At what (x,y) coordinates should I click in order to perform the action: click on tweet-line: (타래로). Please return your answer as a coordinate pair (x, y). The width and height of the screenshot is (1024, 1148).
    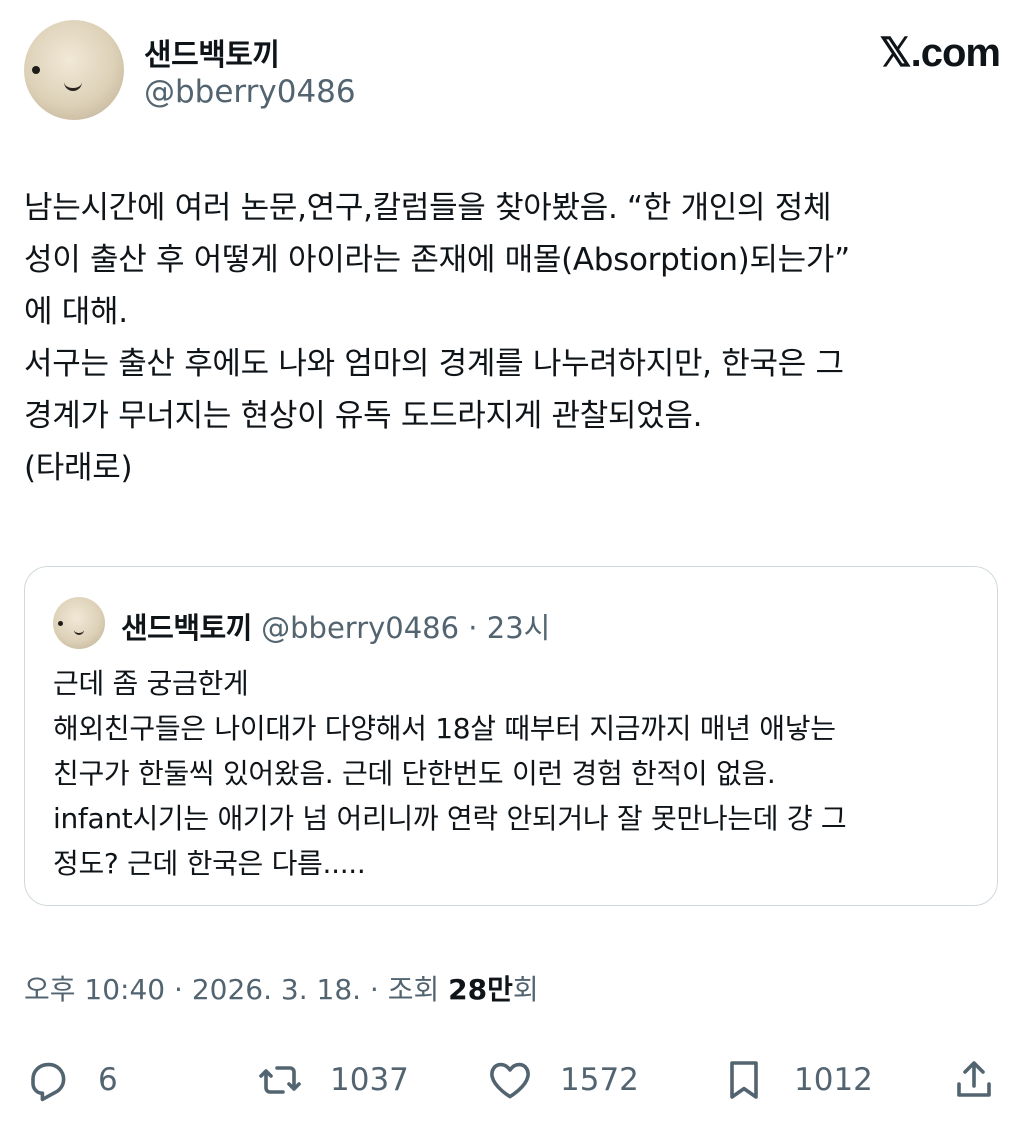
    Looking at the image, I should click on (78, 468).